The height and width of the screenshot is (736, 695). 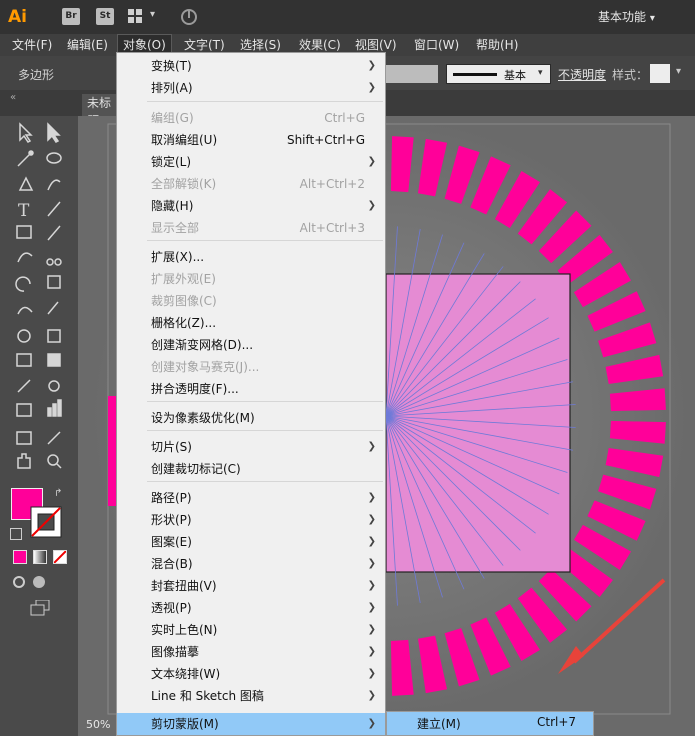 I want to click on object-menu-item: 封套扭曲(V) ❯, so click(x=251, y=586).